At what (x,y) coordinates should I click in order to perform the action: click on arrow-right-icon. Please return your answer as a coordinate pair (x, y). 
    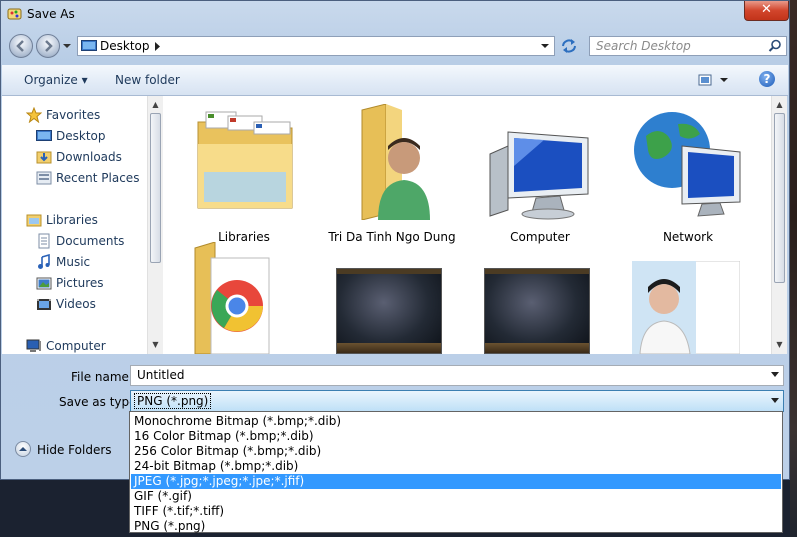
    Looking at the image, I should click on (49, 46).